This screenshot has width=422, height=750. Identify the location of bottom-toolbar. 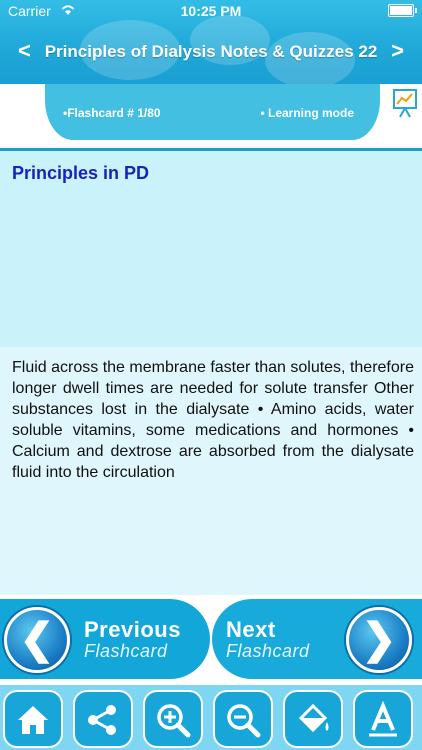
(211, 717).